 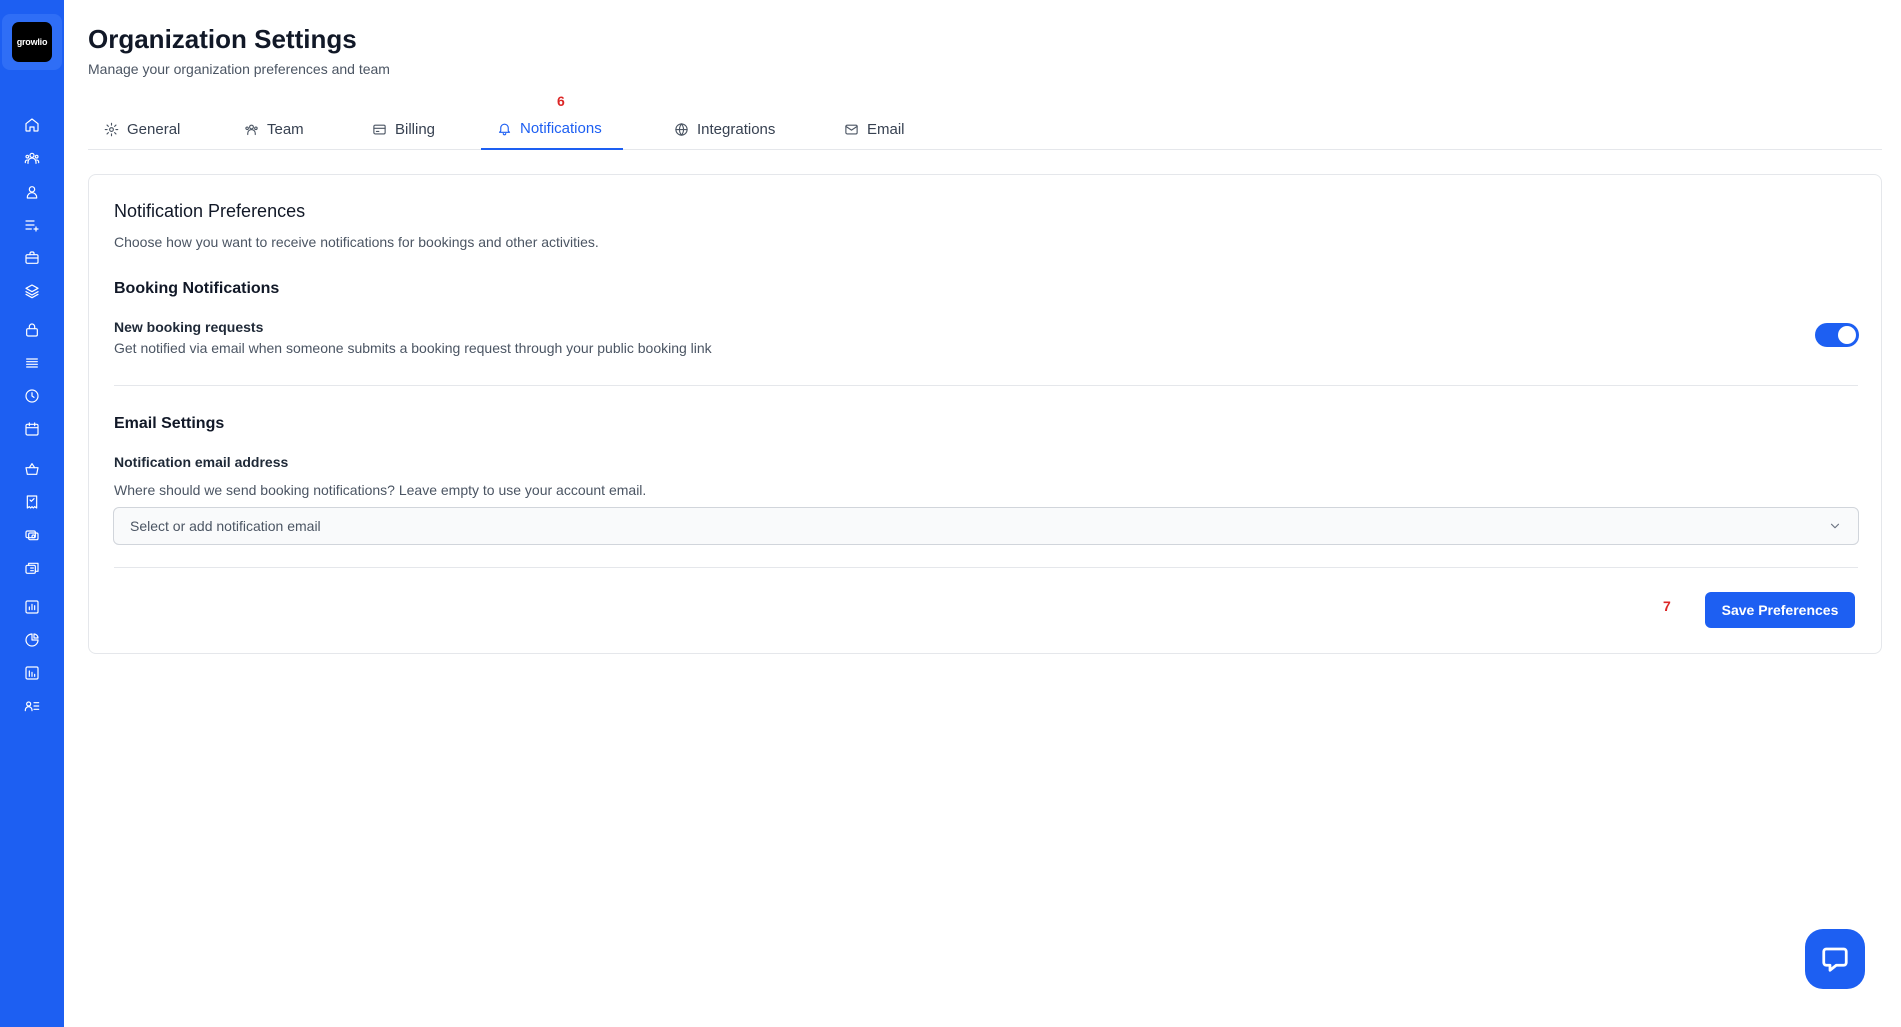 I want to click on booking-section-title: Booking Notifications, so click(x=197, y=288).